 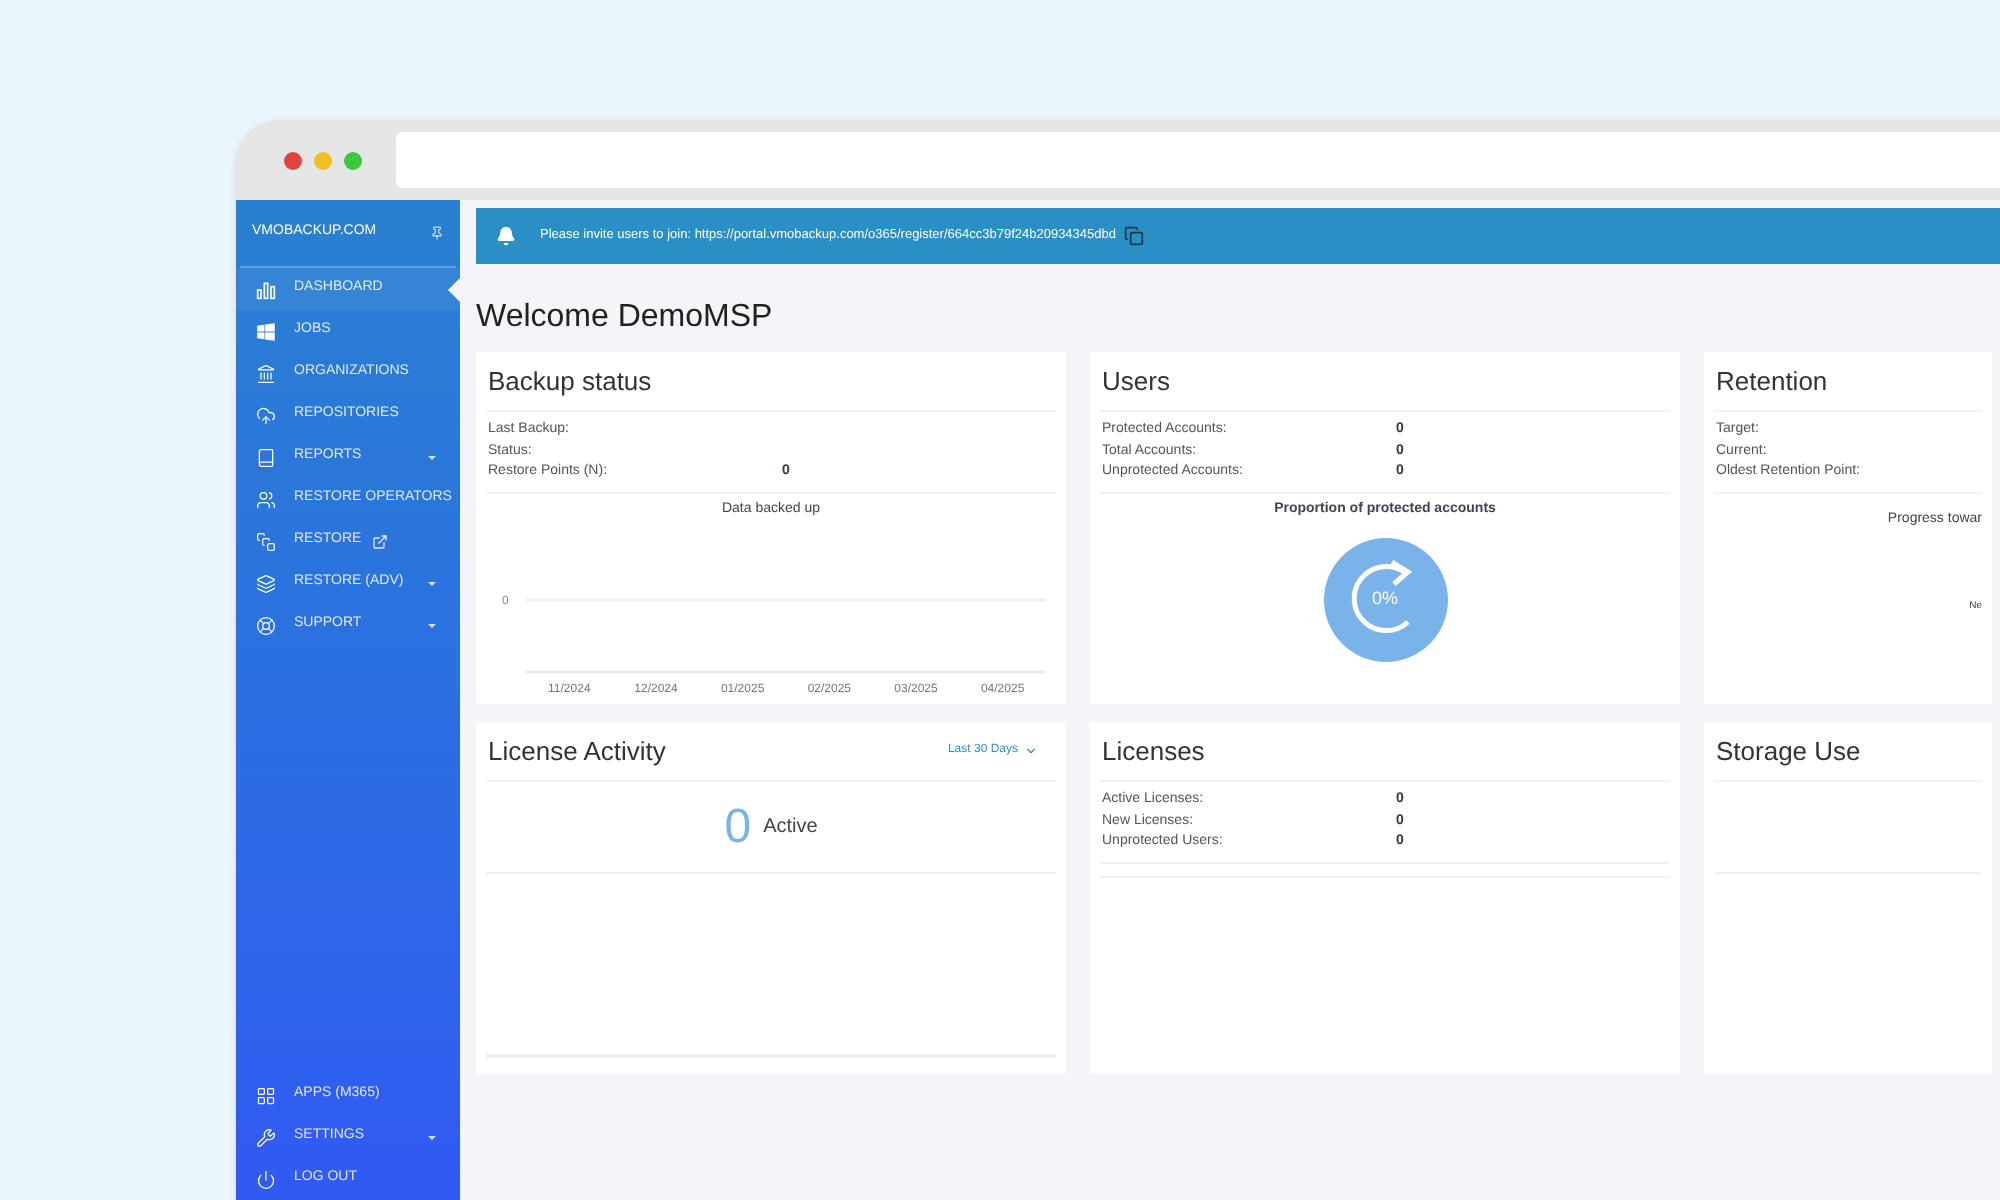 I want to click on active-count: 0, so click(x=738, y=827).